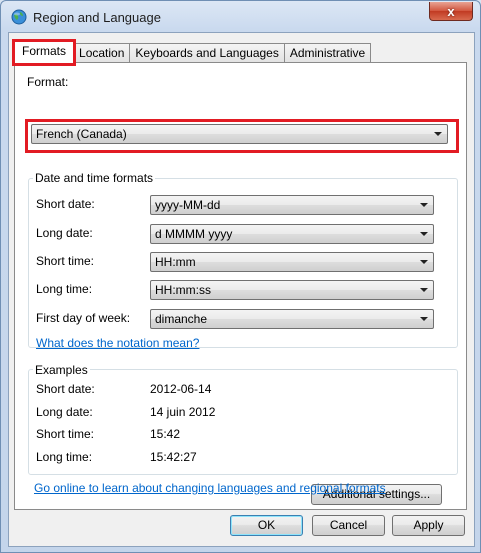  What do you see at coordinates (292, 319) in the screenshot?
I see `first-day-of-week-select: dimanche` at bounding box center [292, 319].